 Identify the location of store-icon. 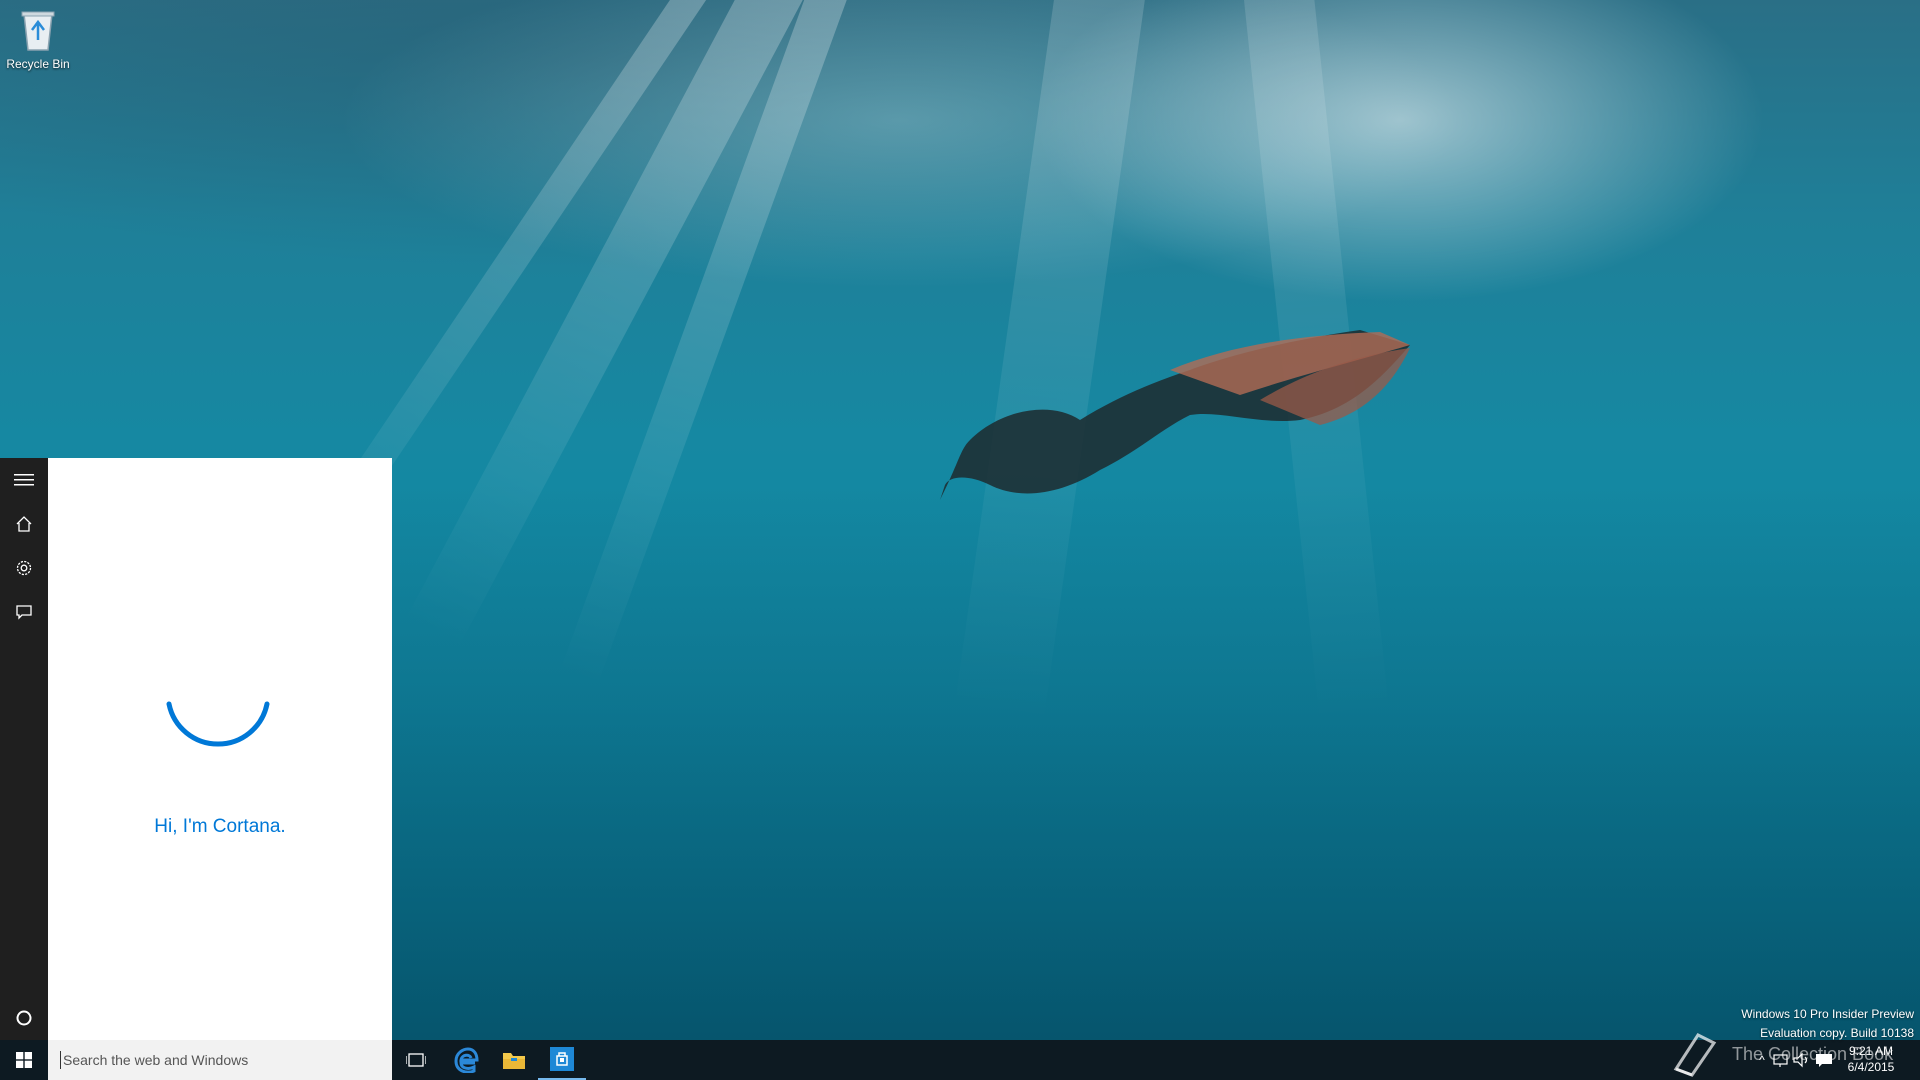
(562, 1059).